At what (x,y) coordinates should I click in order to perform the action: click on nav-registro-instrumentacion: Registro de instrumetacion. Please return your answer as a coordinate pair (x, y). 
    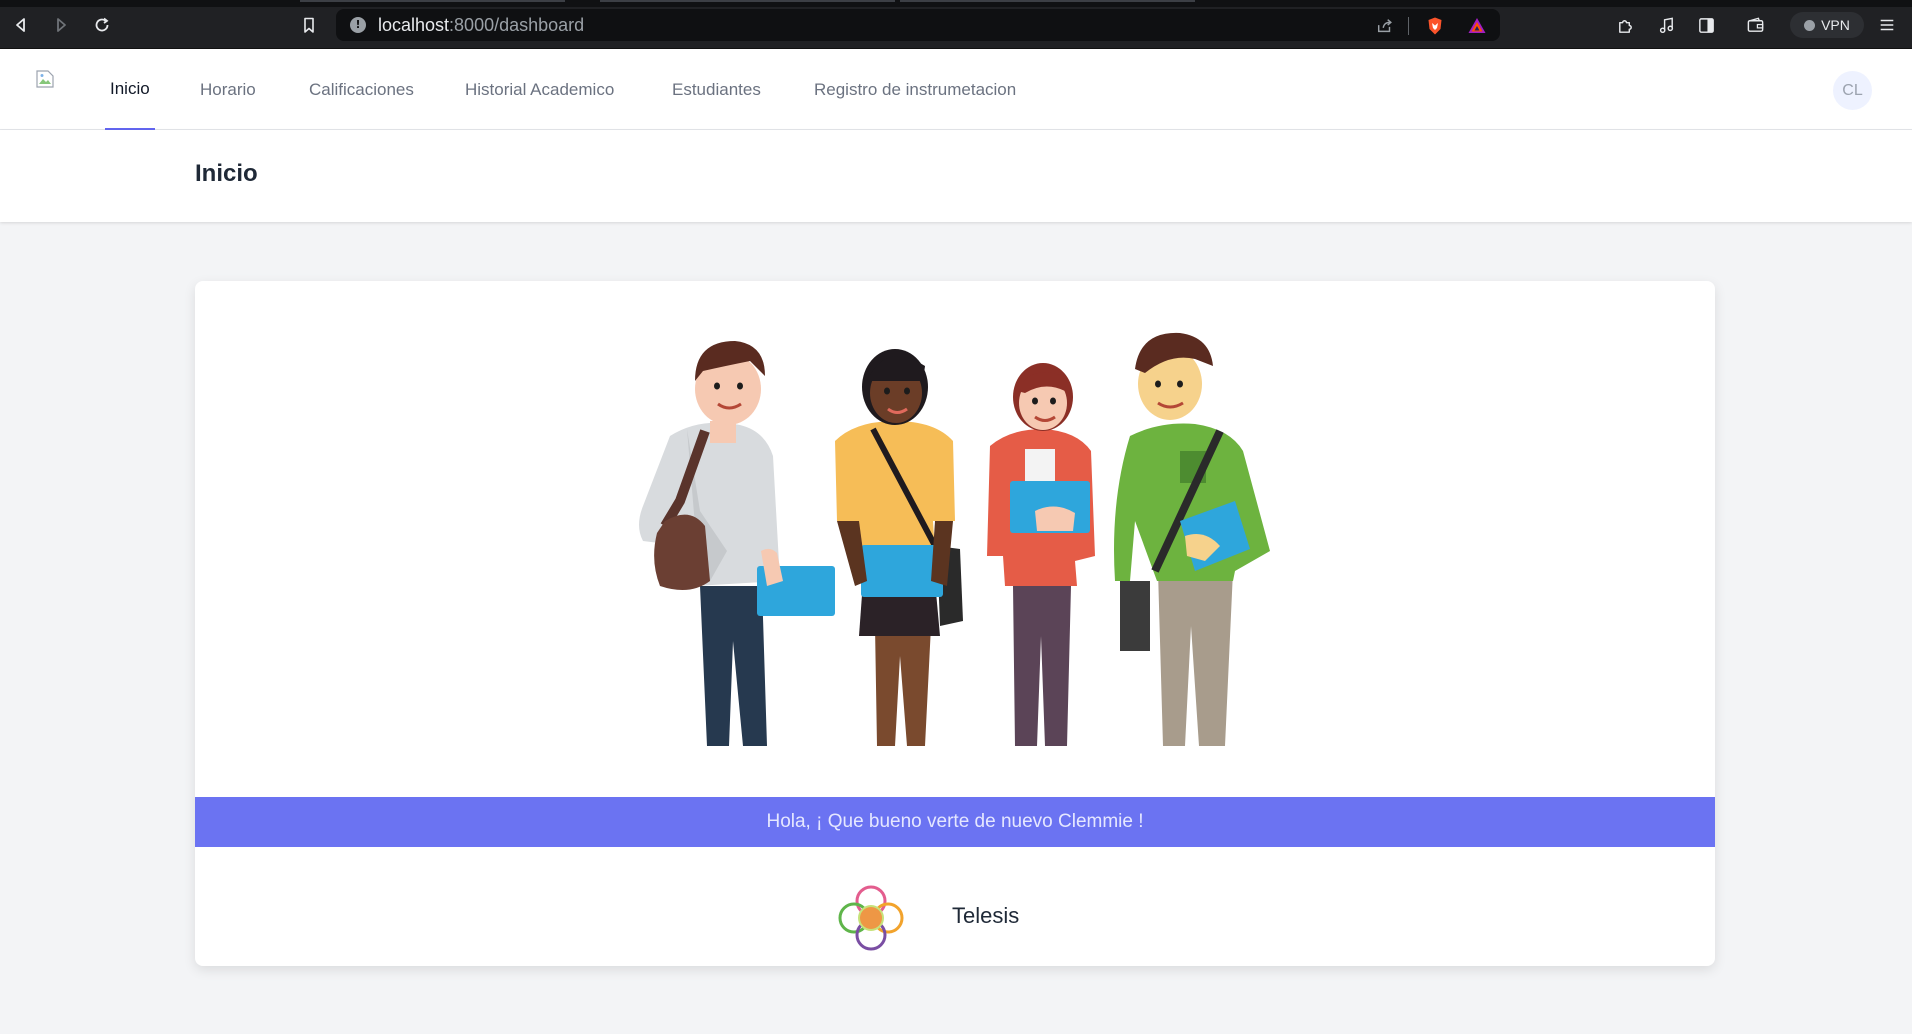
    Looking at the image, I should click on (915, 89).